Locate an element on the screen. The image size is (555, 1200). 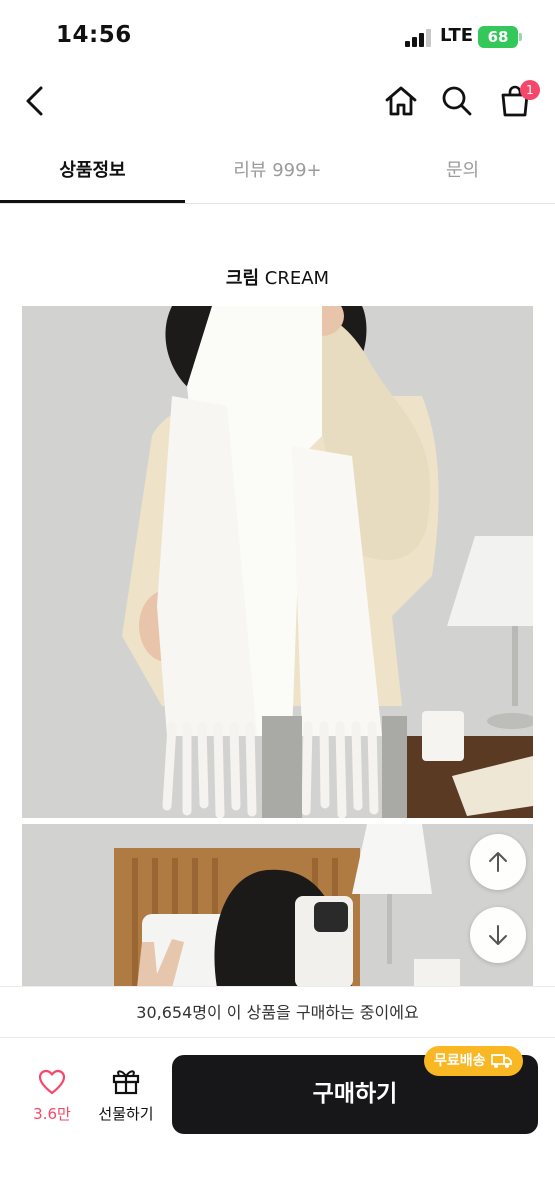
battery-icon: 68 is located at coordinates (498, 37).